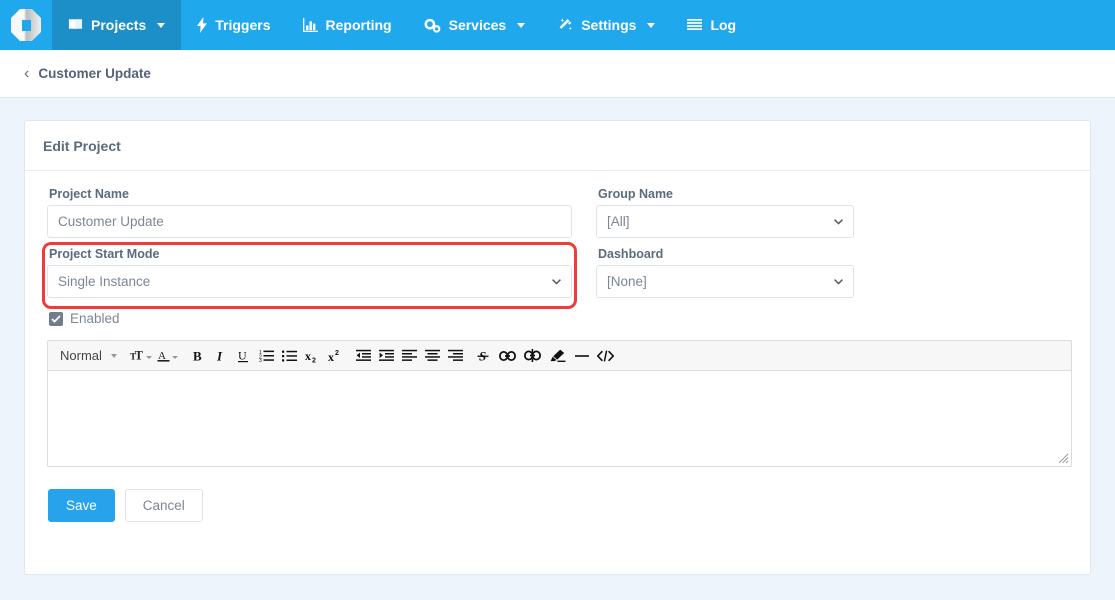 The width and height of the screenshot is (1115, 600). Describe the element at coordinates (557, 74) in the screenshot. I see `breadcrumb: ‹ Customer Update` at that location.